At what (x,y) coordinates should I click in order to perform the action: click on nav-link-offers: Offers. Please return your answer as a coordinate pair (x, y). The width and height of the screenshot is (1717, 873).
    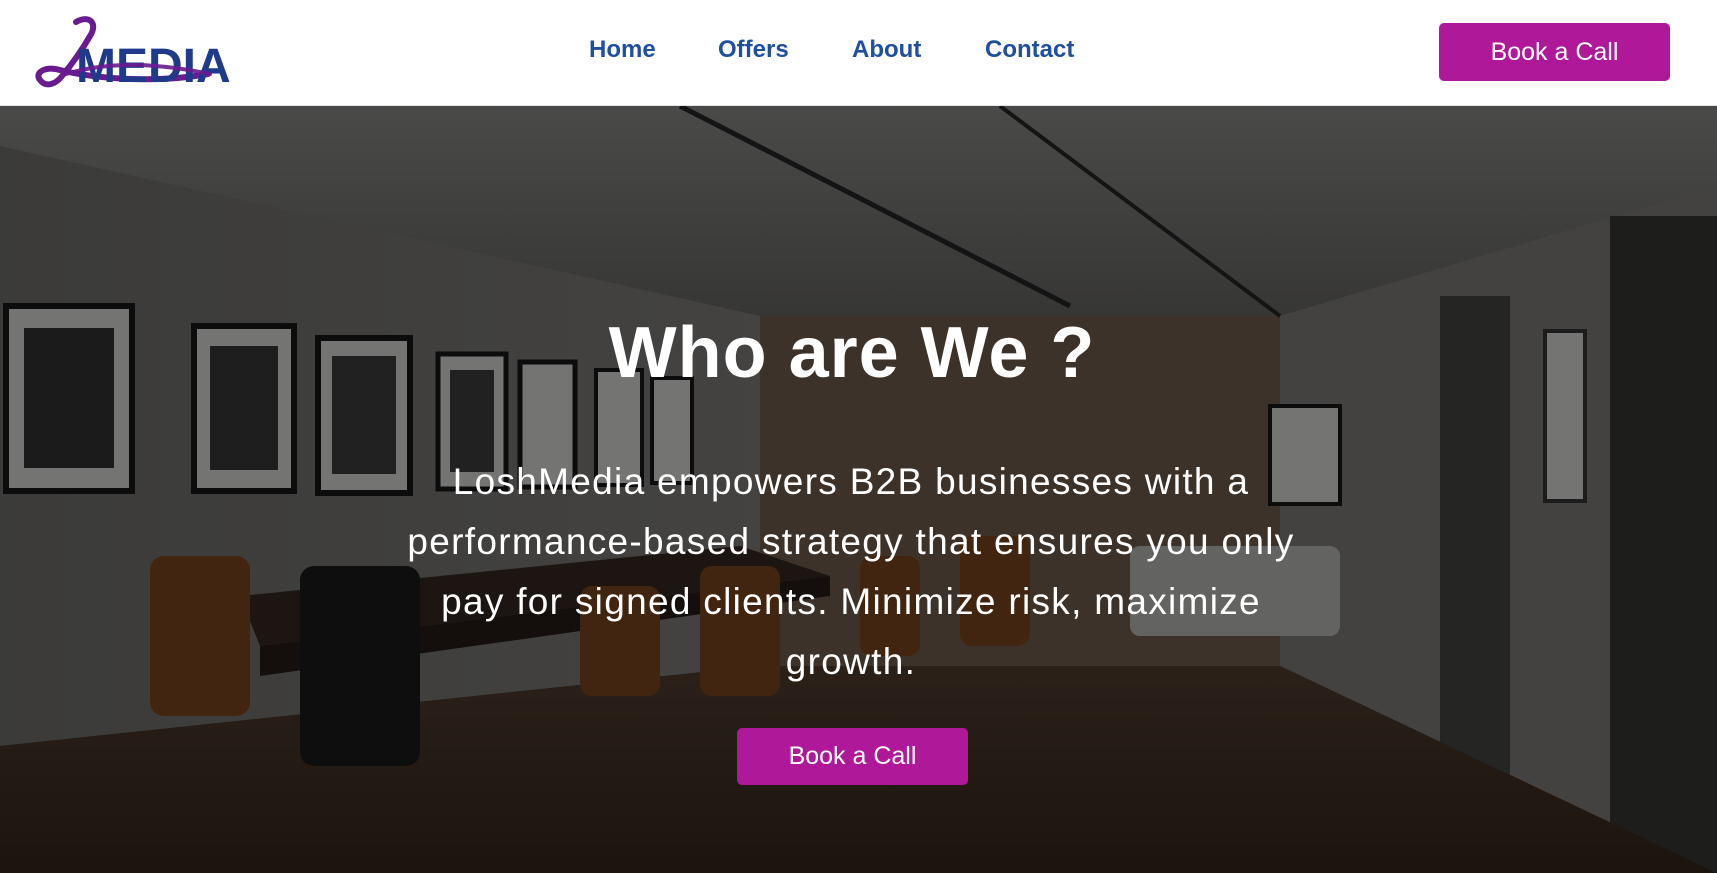
    Looking at the image, I should click on (753, 50).